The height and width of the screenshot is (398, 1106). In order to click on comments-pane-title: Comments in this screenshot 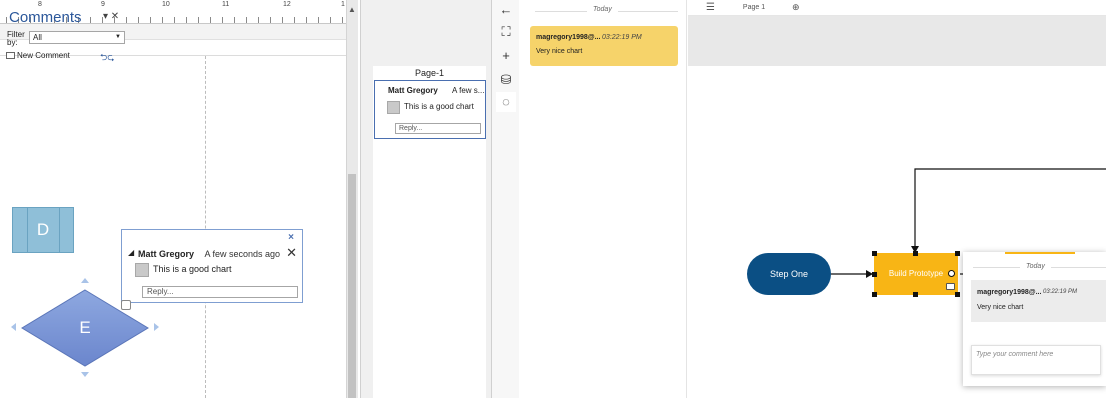, I will do `click(45, 17)`.